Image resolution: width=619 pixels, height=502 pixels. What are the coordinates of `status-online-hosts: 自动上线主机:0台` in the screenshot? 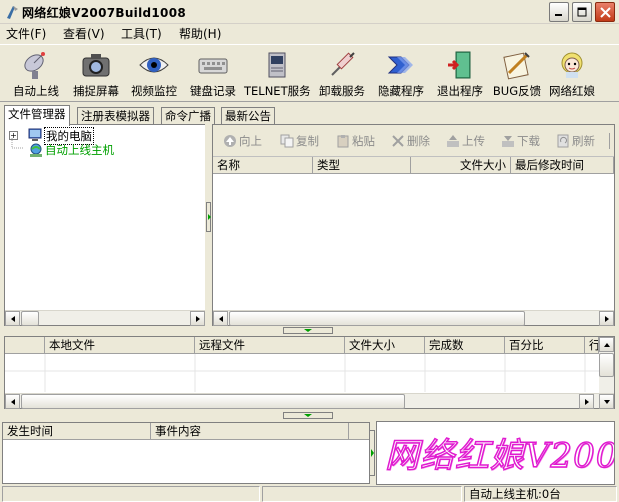 It's located at (540, 494).